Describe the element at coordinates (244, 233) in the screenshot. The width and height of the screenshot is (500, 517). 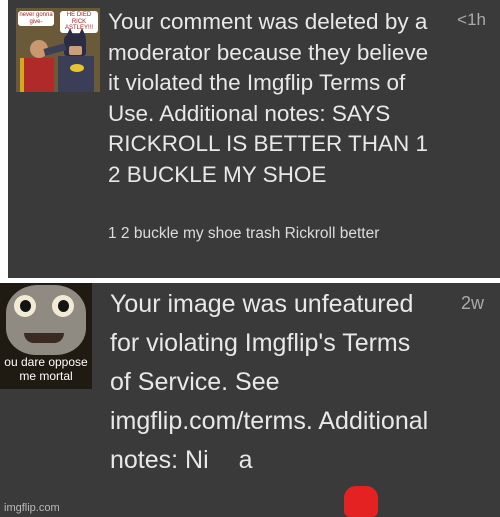
I see `deleted-comment-text: 1 2 buckle my shoe trash Rickroll better` at that location.